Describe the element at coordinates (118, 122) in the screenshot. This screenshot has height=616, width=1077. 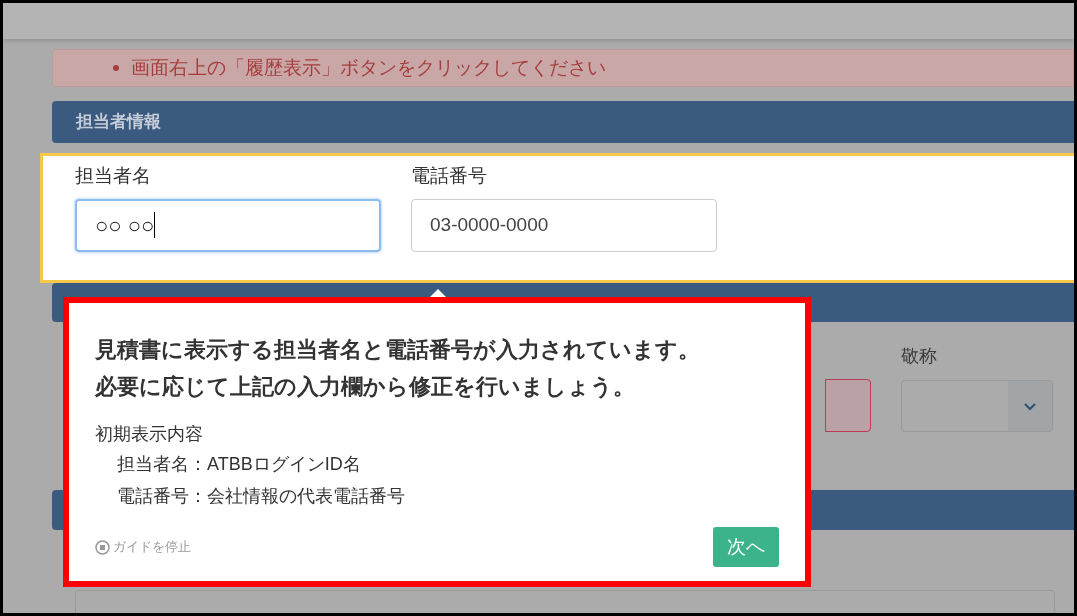
I see `section-title: 担当者情報` at that location.